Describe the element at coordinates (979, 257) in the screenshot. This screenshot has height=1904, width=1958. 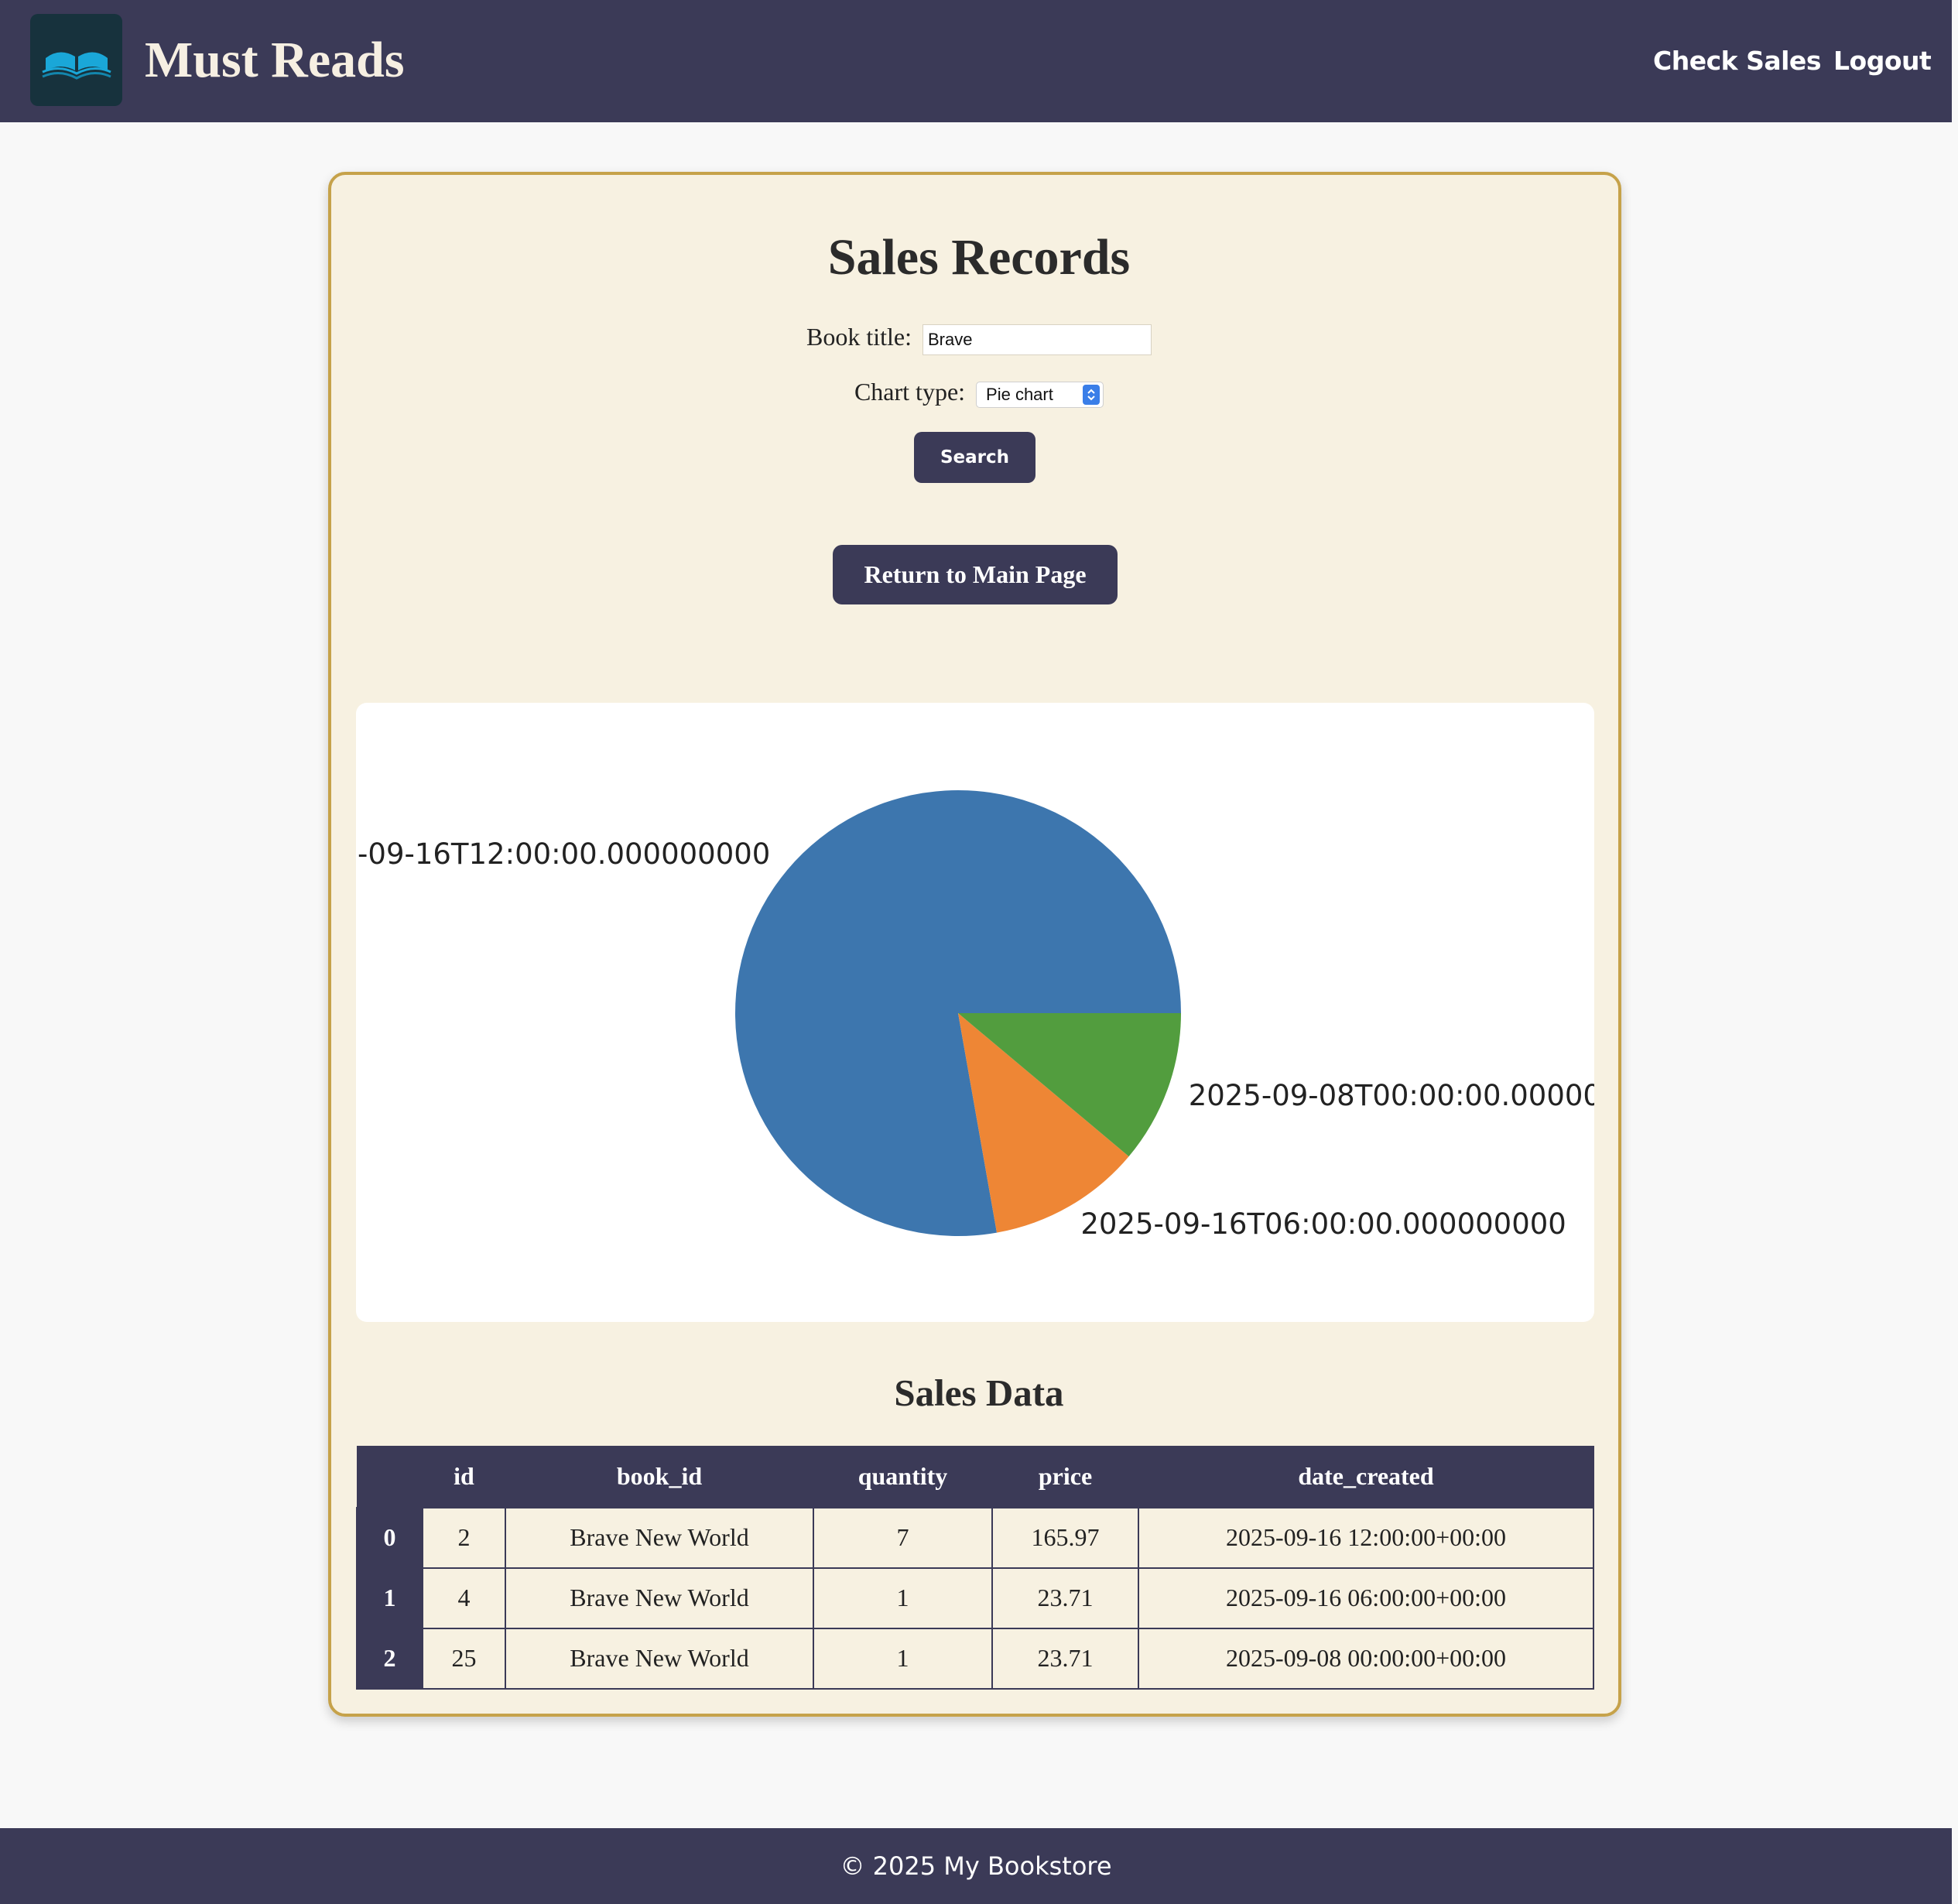
I see `page-title: Sales Records` at that location.